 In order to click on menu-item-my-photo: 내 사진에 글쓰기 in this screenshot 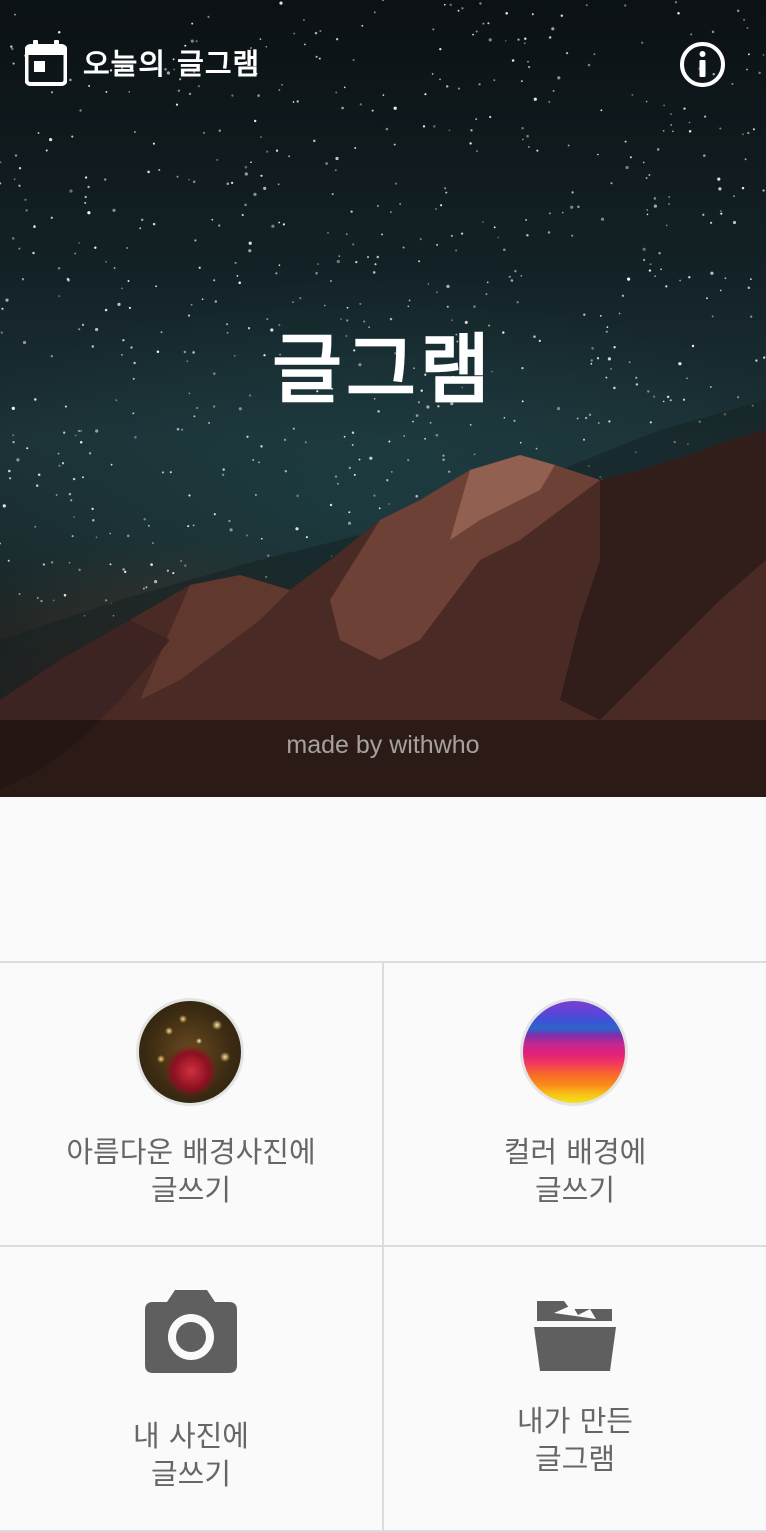, I will do `click(191, 1388)`.